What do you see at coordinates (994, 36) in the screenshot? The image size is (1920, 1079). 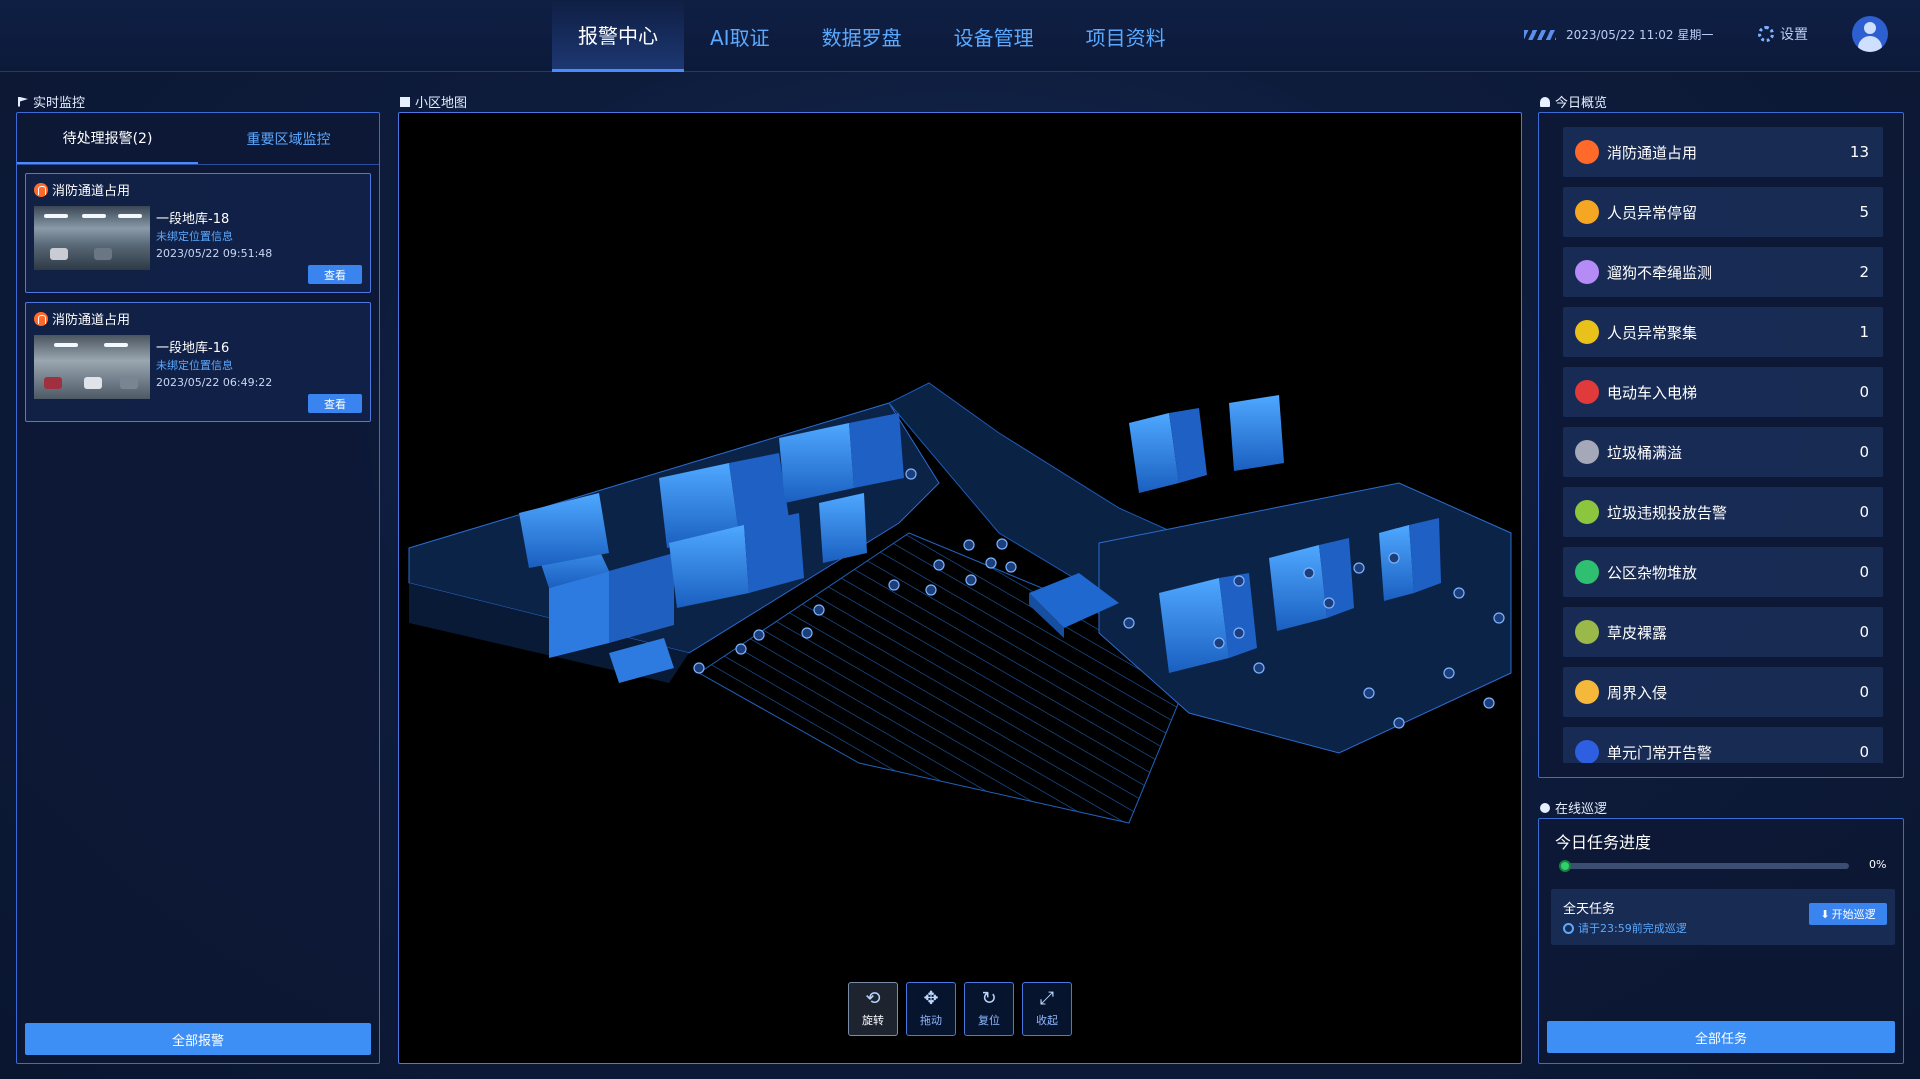 I see `nav-item-3: 设备管理` at bounding box center [994, 36].